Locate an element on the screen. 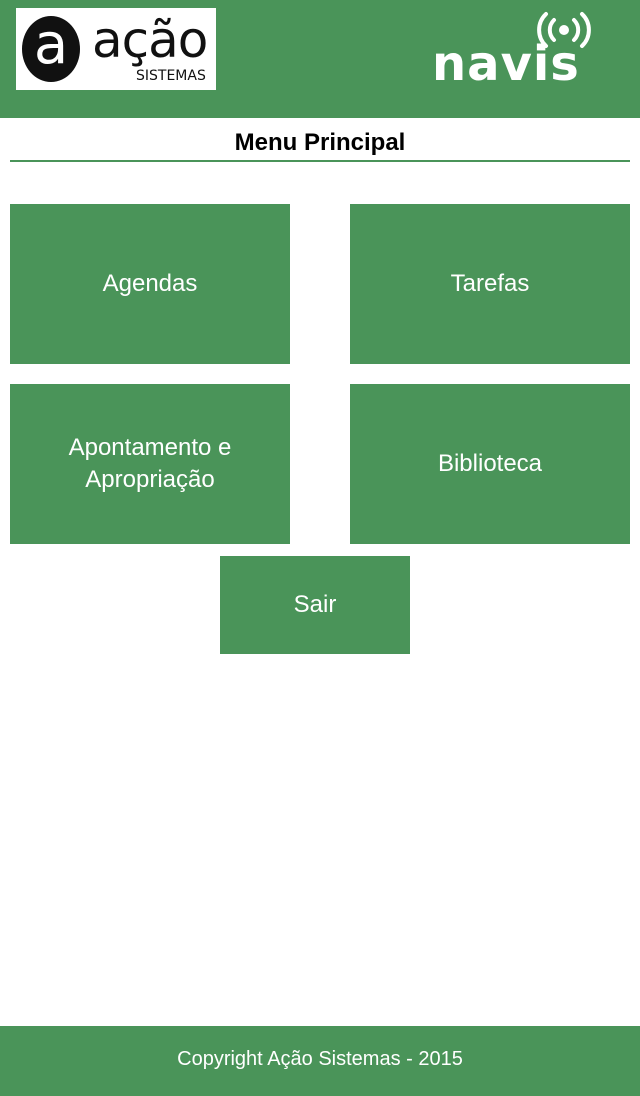 The height and width of the screenshot is (1096, 640). agendas-label: Agendas is located at coordinates (150, 283).